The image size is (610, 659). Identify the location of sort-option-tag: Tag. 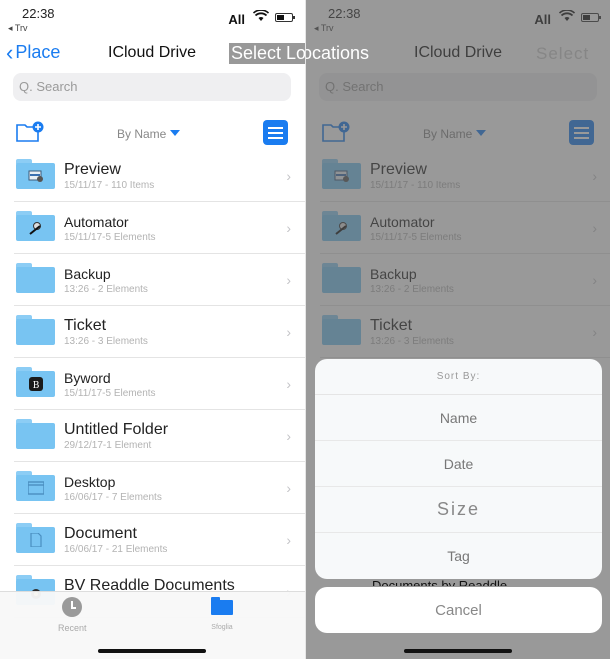
(458, 556).